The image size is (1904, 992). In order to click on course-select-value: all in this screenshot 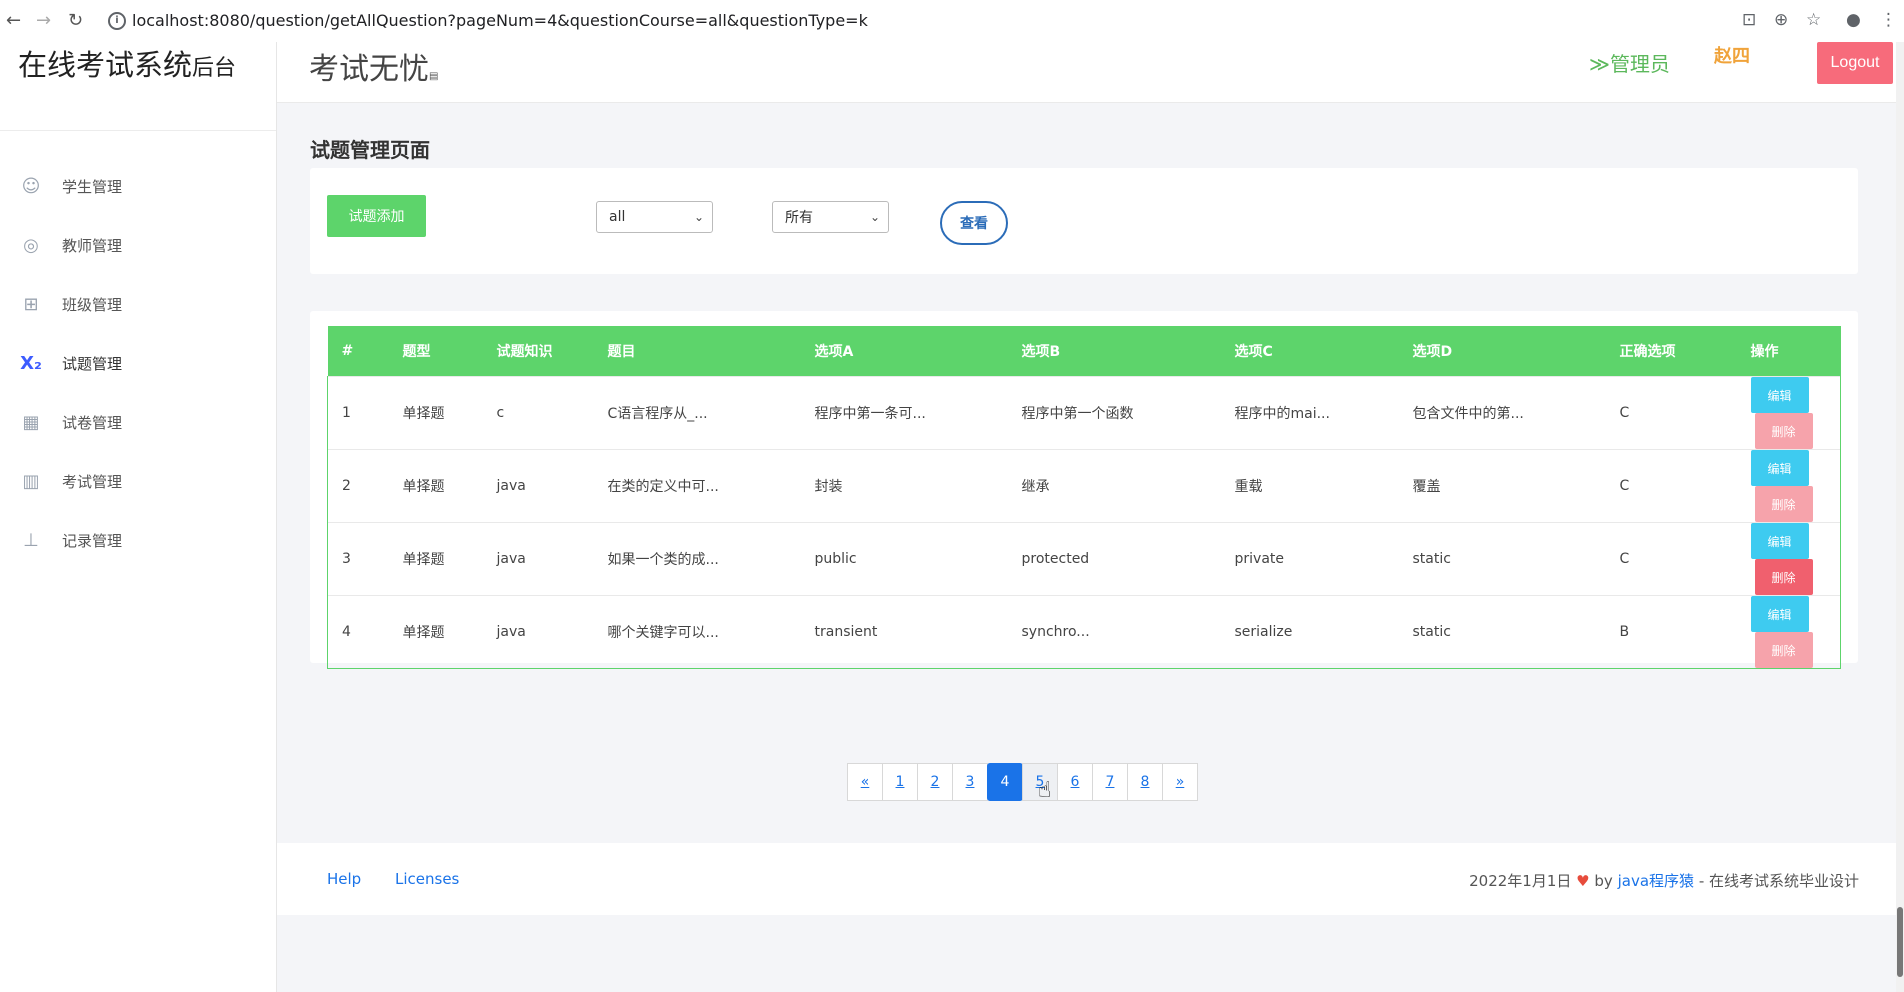, I will do `click(617, 217)`.